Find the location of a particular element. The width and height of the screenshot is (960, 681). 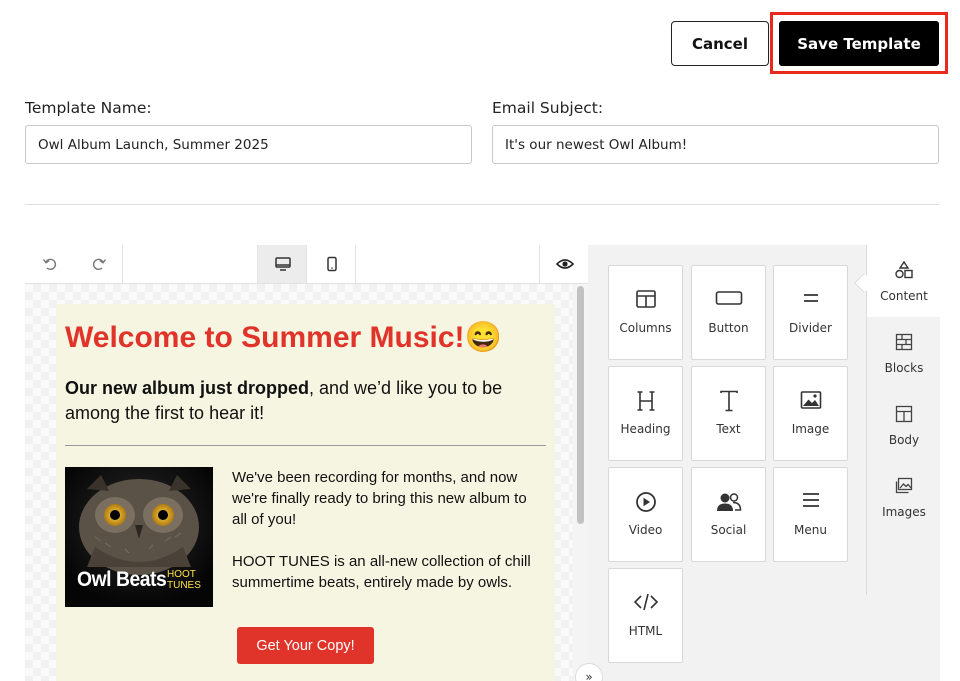

shapes-icon is located at coordinates (904, 269).